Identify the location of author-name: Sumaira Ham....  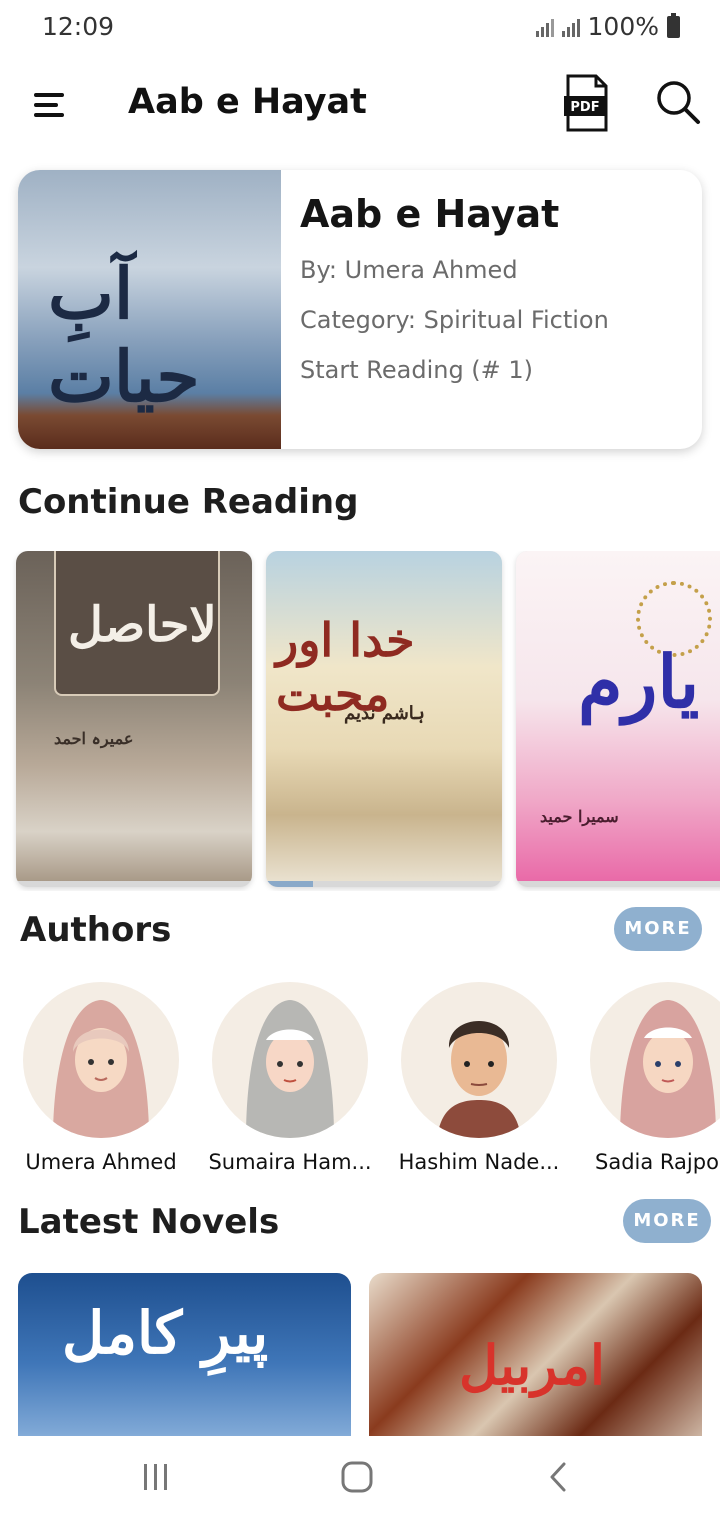
(290, 1162).